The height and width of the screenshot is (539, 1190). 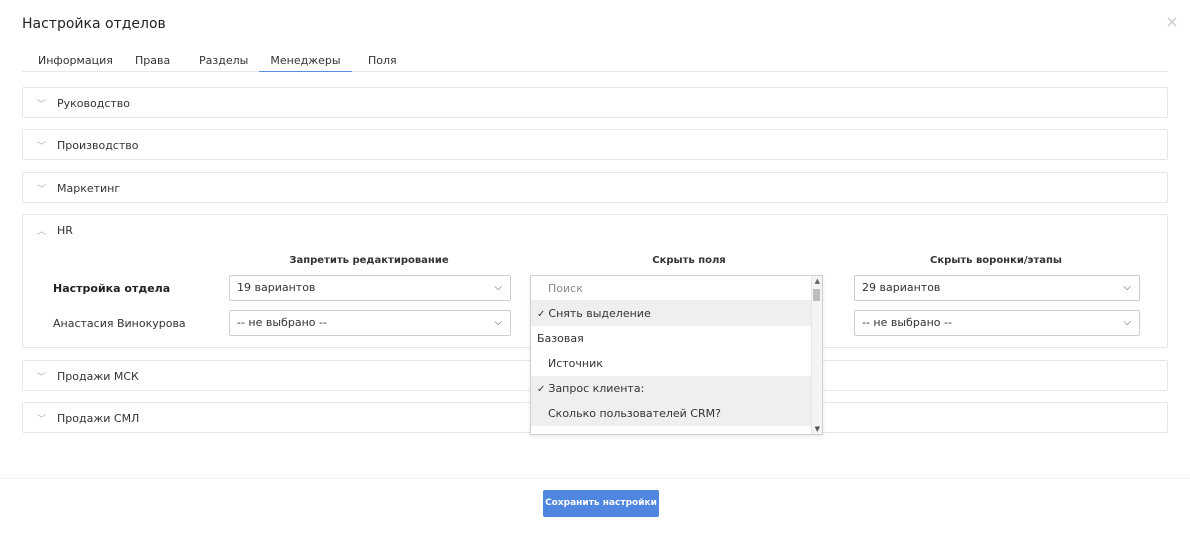 I want to click on column-header-hide-funnels: Скрыть воронки/этапы, so click(x=996, y=260).